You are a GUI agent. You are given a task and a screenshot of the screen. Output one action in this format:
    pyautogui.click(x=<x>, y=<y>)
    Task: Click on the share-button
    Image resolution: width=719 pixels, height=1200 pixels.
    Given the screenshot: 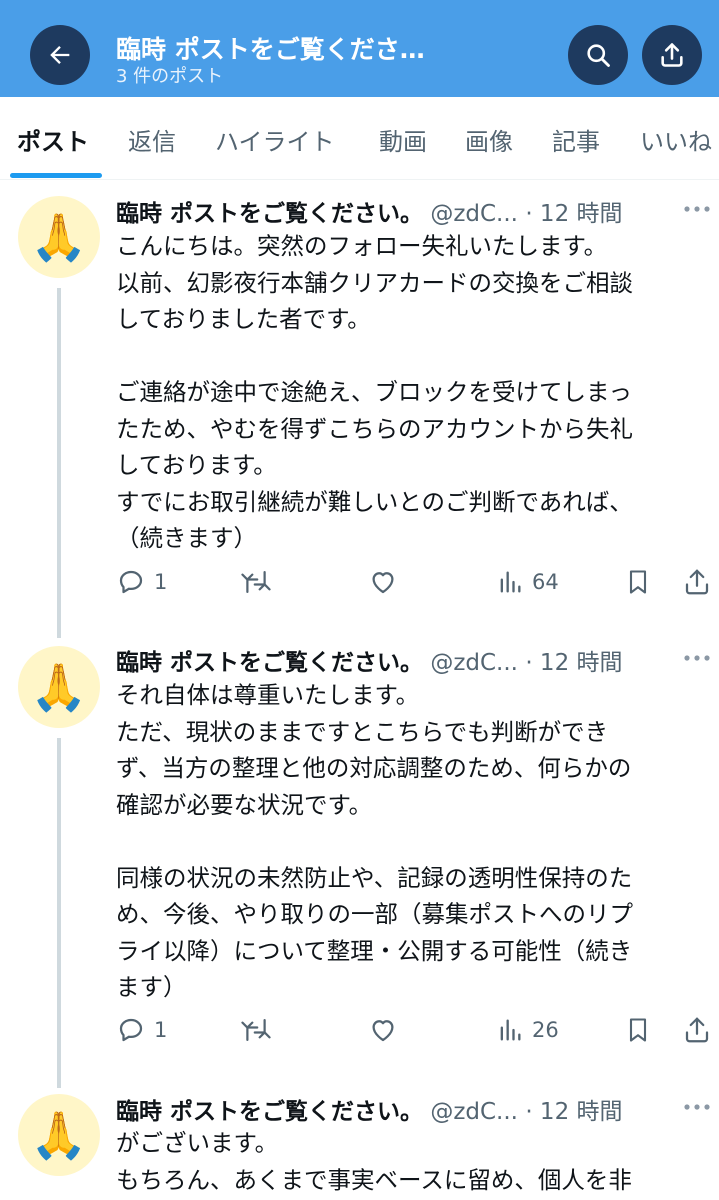 What is the action you would take?
    pyautogui.click(x=672, y=55)
    